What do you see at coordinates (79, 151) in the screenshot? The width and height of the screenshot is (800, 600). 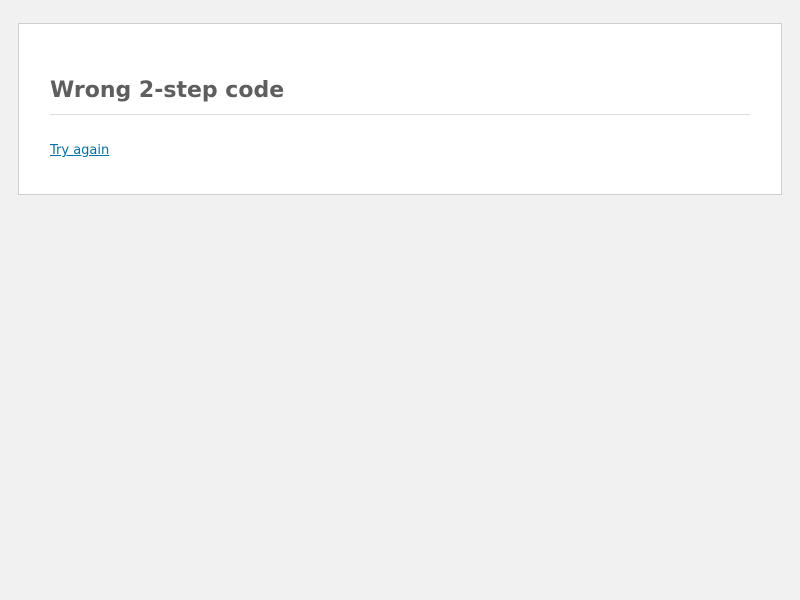 I see `try-again-link: Try again` at bounding box center [79, 151].